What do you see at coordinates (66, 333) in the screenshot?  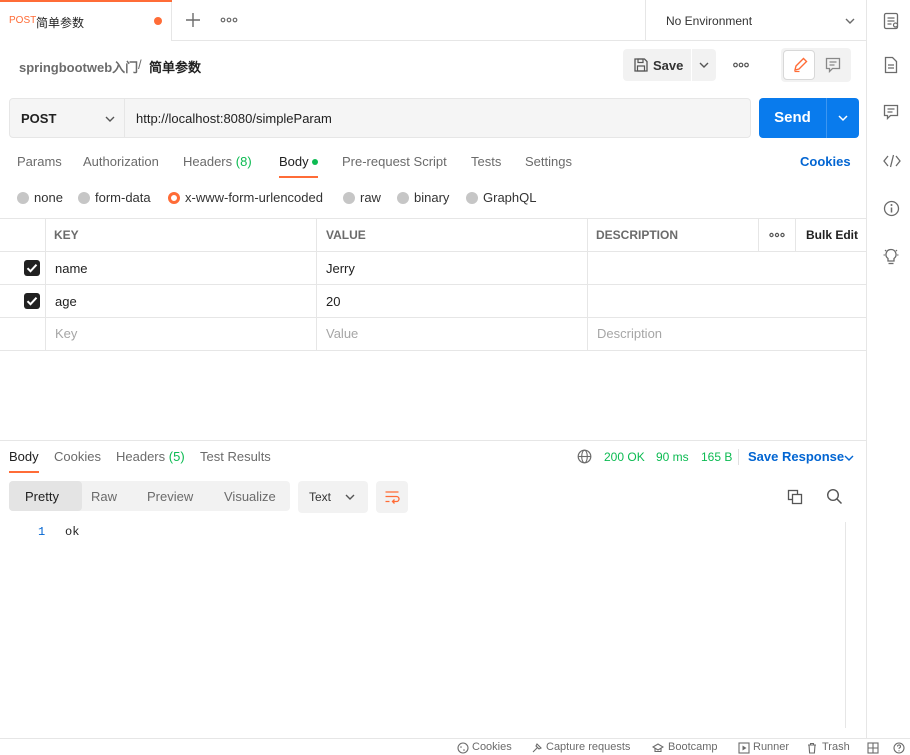 I see `new-key-input: Key` at bounding box center [66, 333].